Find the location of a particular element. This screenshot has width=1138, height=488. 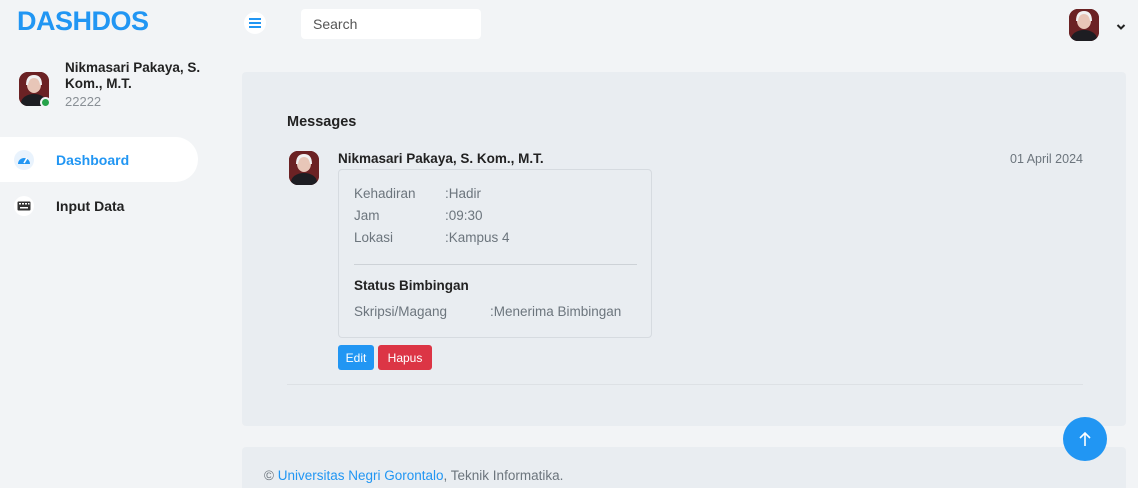

university-link: Universitas Negri Gorontalo is located at coordinates (361, 475).